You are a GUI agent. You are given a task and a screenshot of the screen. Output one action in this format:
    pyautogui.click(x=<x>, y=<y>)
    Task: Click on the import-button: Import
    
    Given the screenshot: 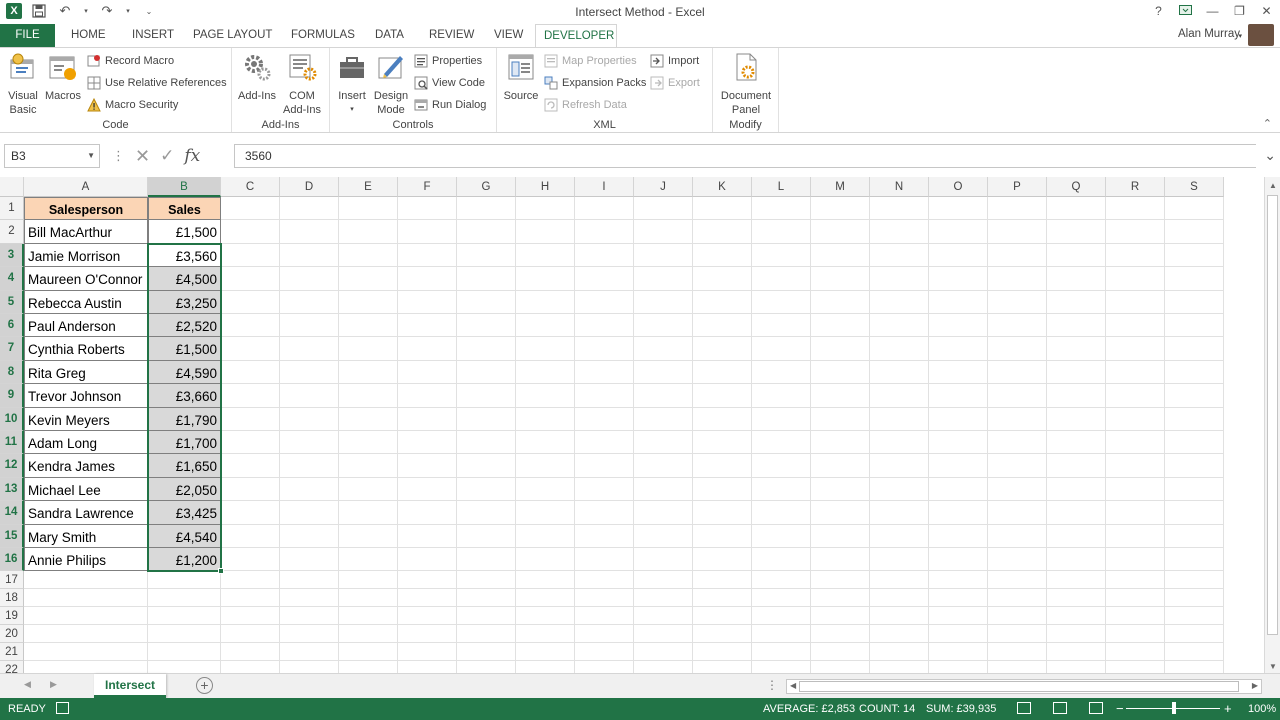 What is the action you would take?
    pyautogui.click(x=674, y=61)
    